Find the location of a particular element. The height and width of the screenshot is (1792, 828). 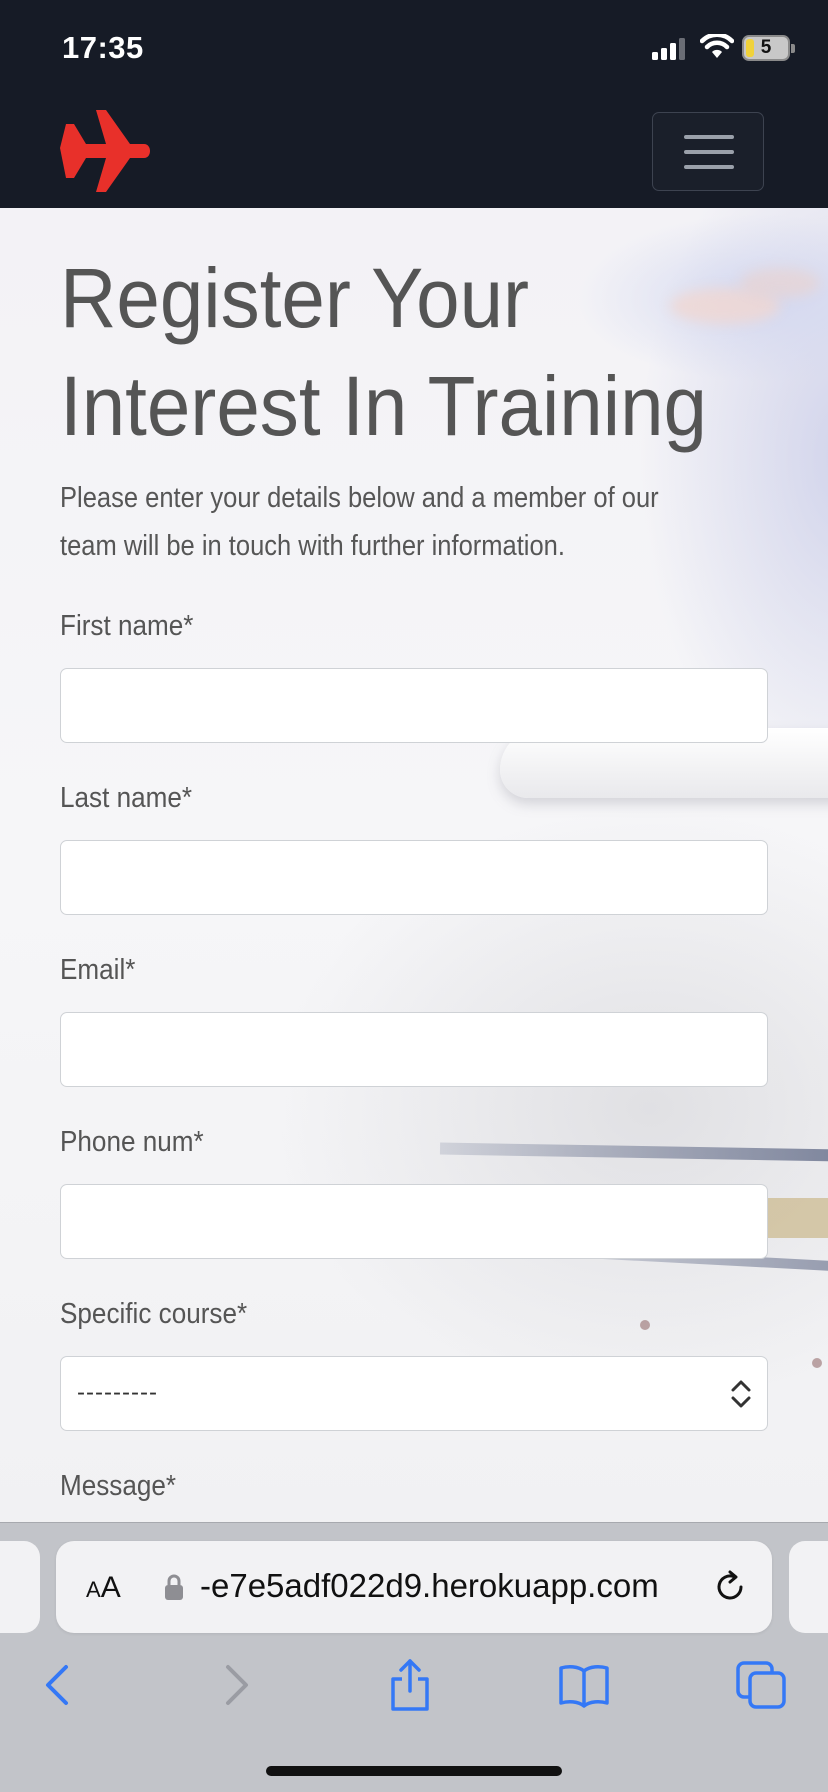

page-title-line2: Interest In Training is located at coordinates (384, 406).